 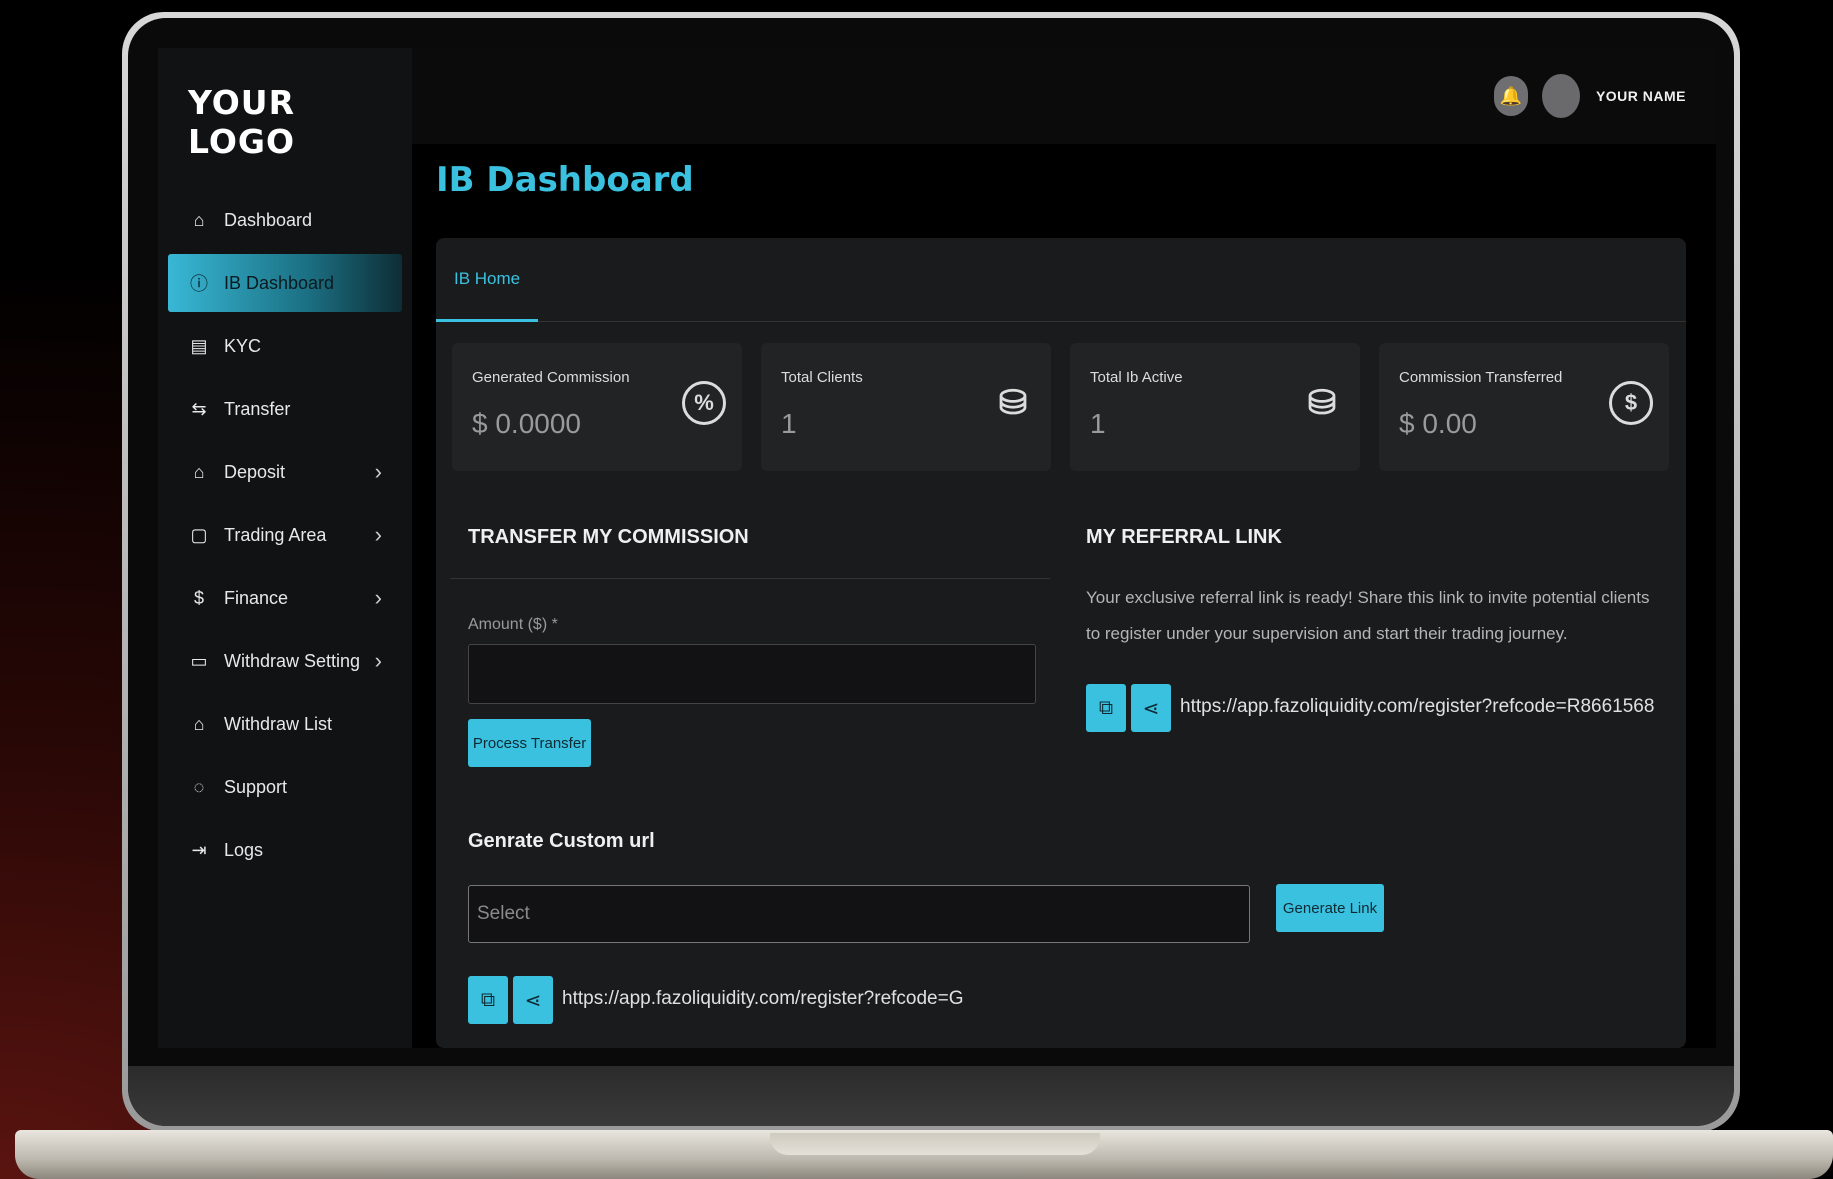 What do you see at coordinates (931, 1096) in the screenshot?
I see `laptop-chin` at bounding box center [931, 1096].